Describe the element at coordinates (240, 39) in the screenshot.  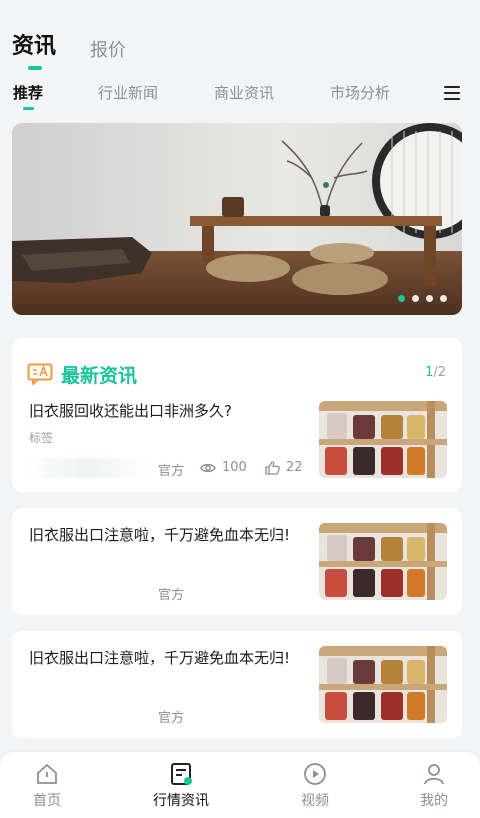
I see `top-tabs: 资讯 报价` at that location.